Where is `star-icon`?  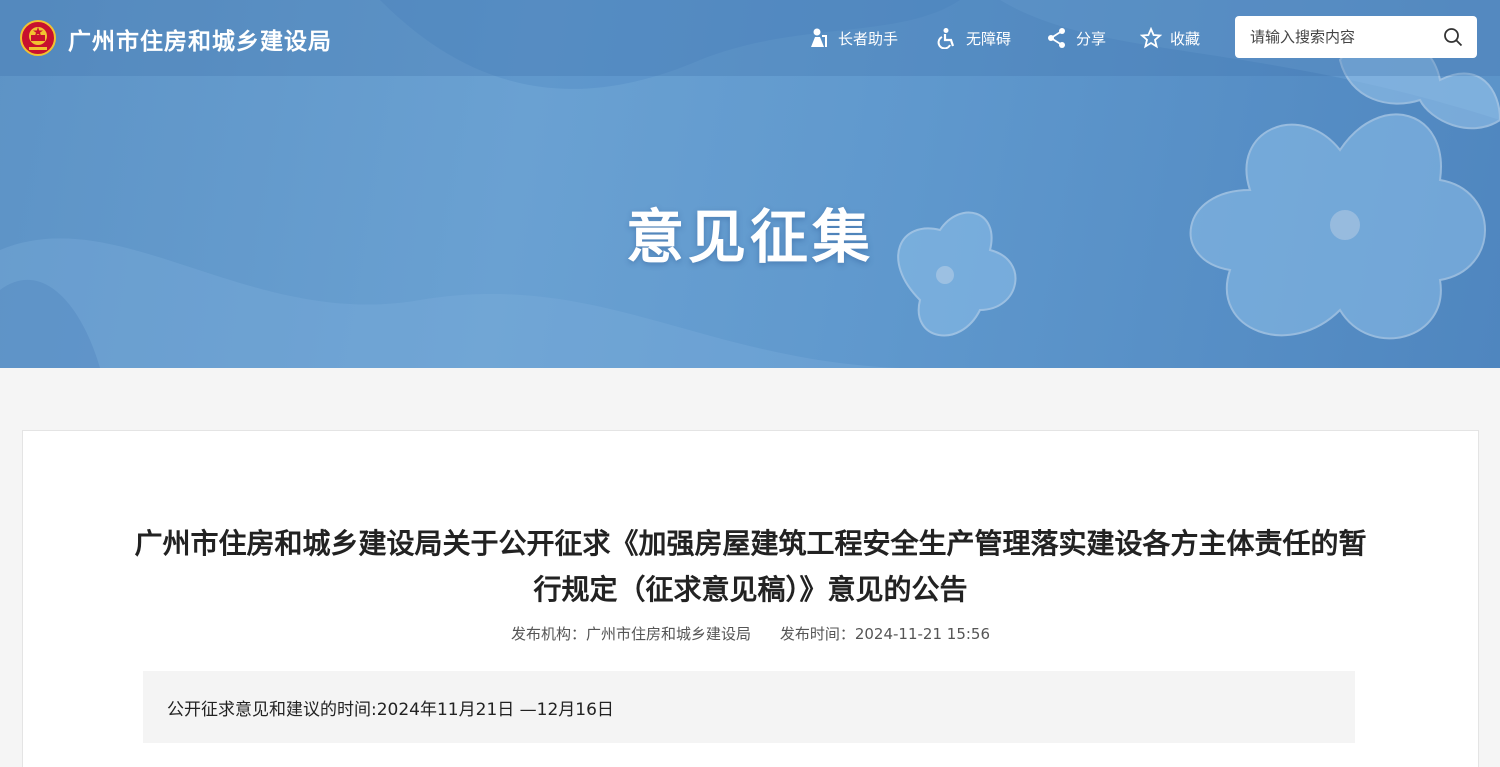 star-icon is located at coordinates (1151, 38).